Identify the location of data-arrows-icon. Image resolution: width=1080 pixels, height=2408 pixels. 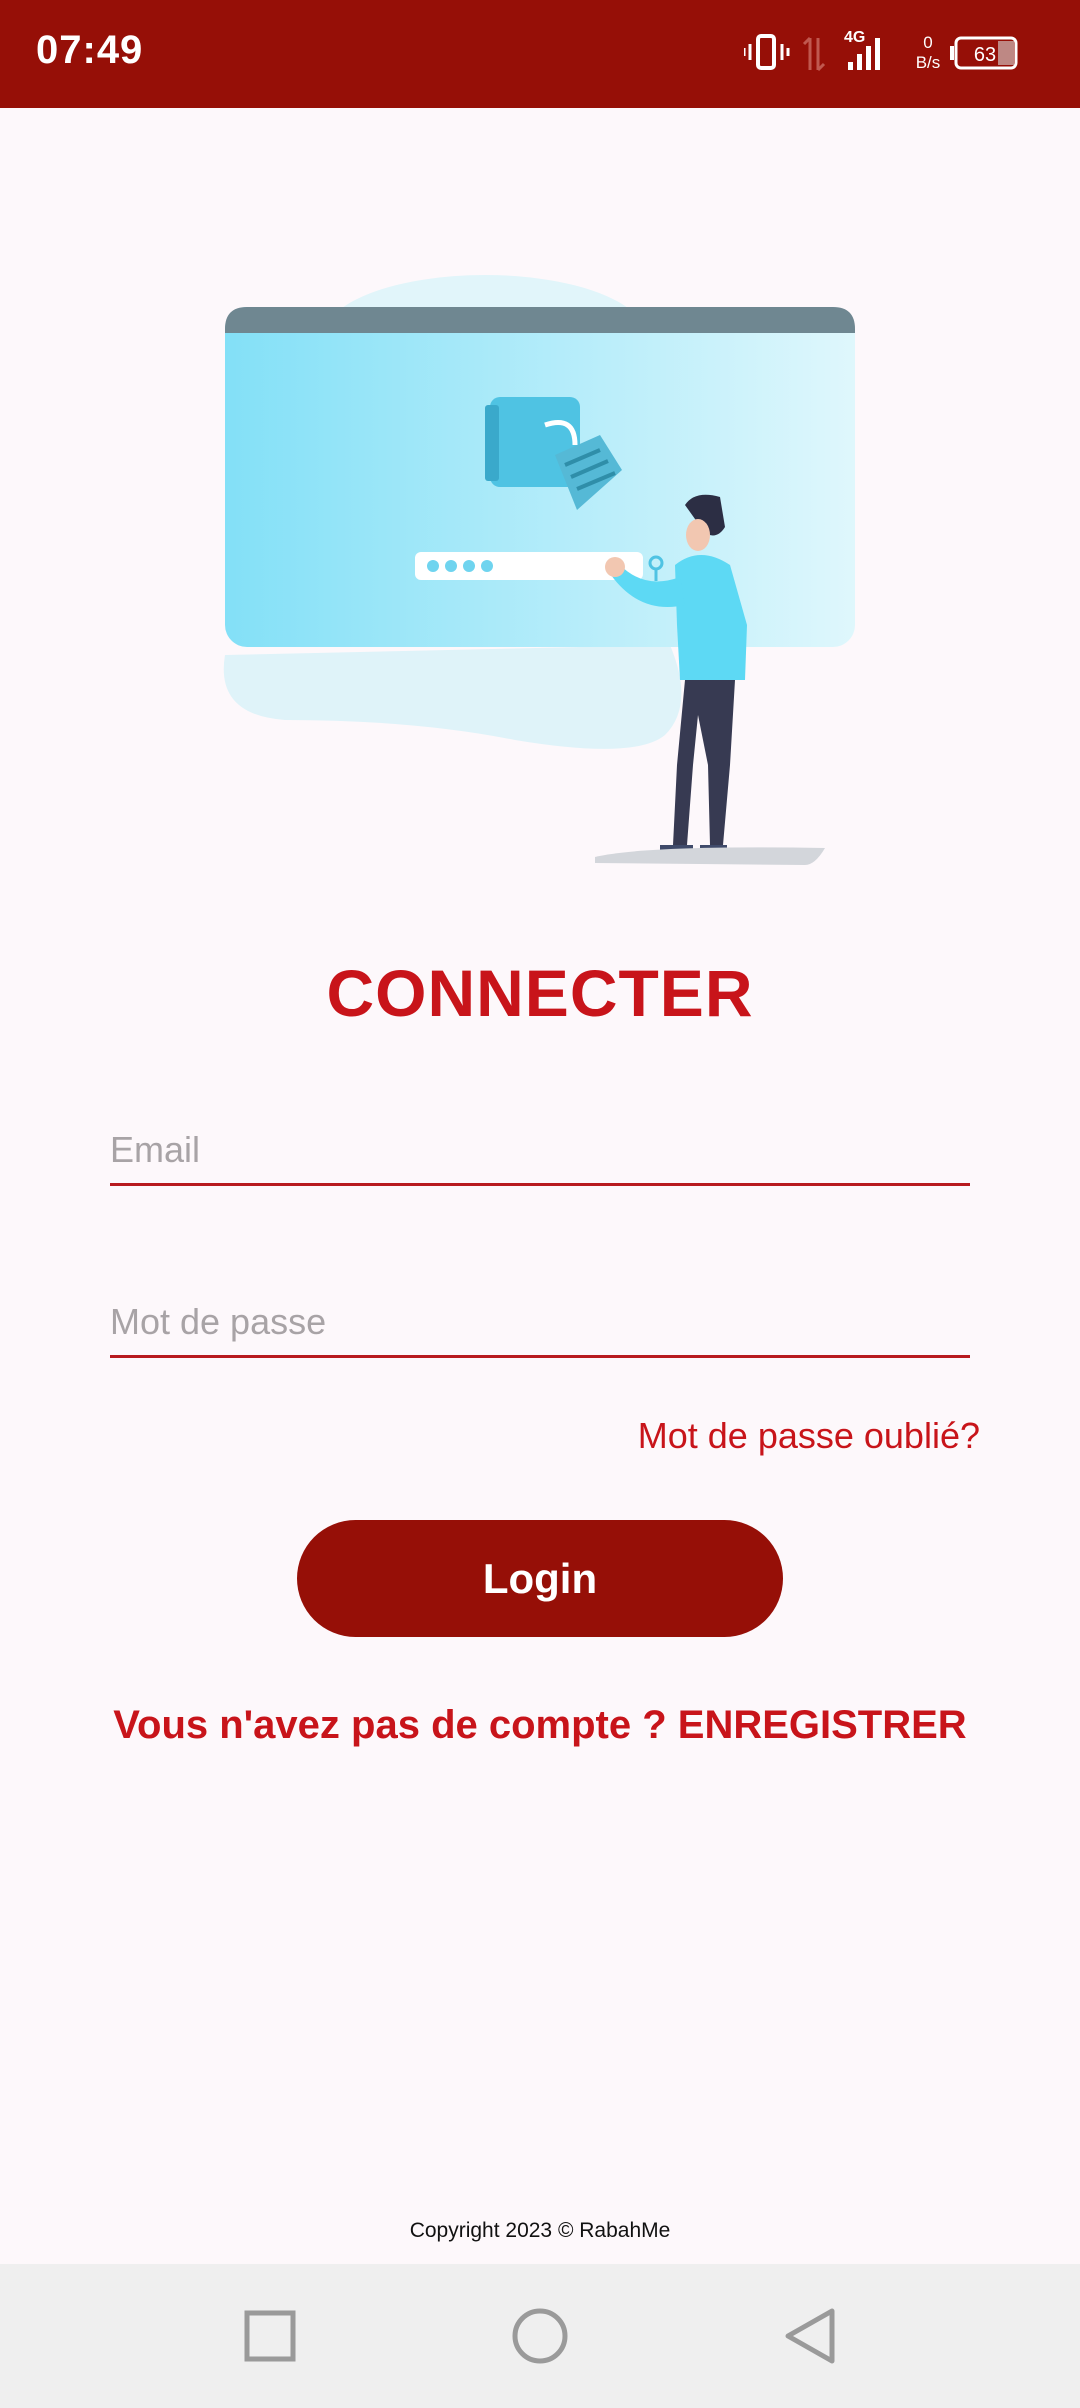
(814, 54).